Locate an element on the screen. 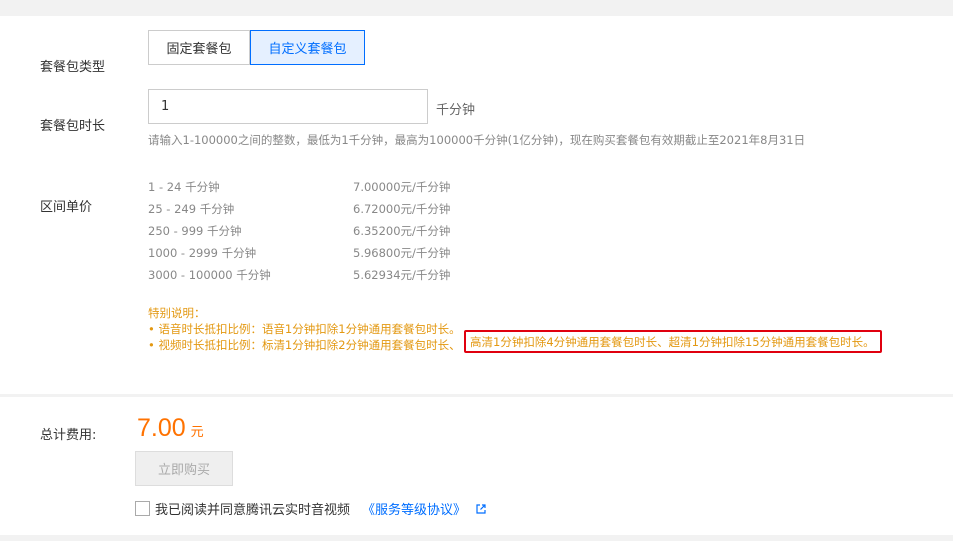 This screenshot has width=953, height=541. tier-price: 6.72000元/千分钟 is located at coordinates (402, 209).